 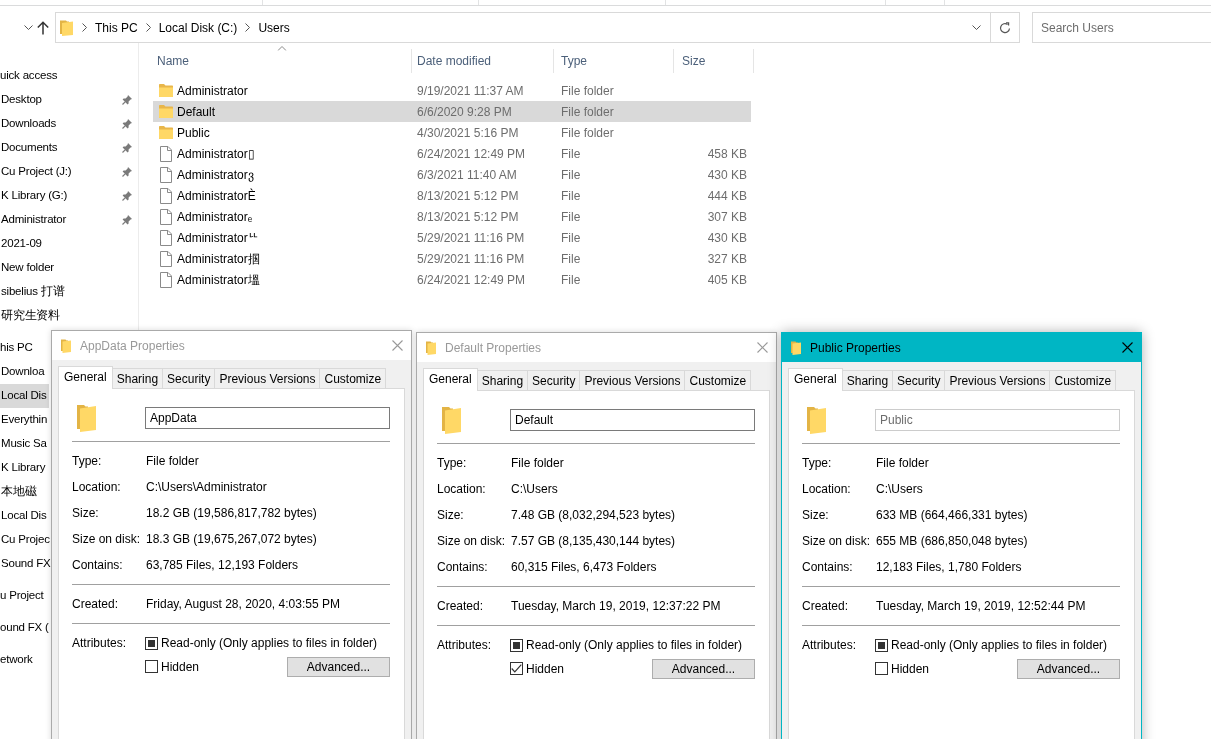 What do you see at coordinates (196, 112) in the screenshot?
I see `file-name: Default` at bounding box center [196, 112].